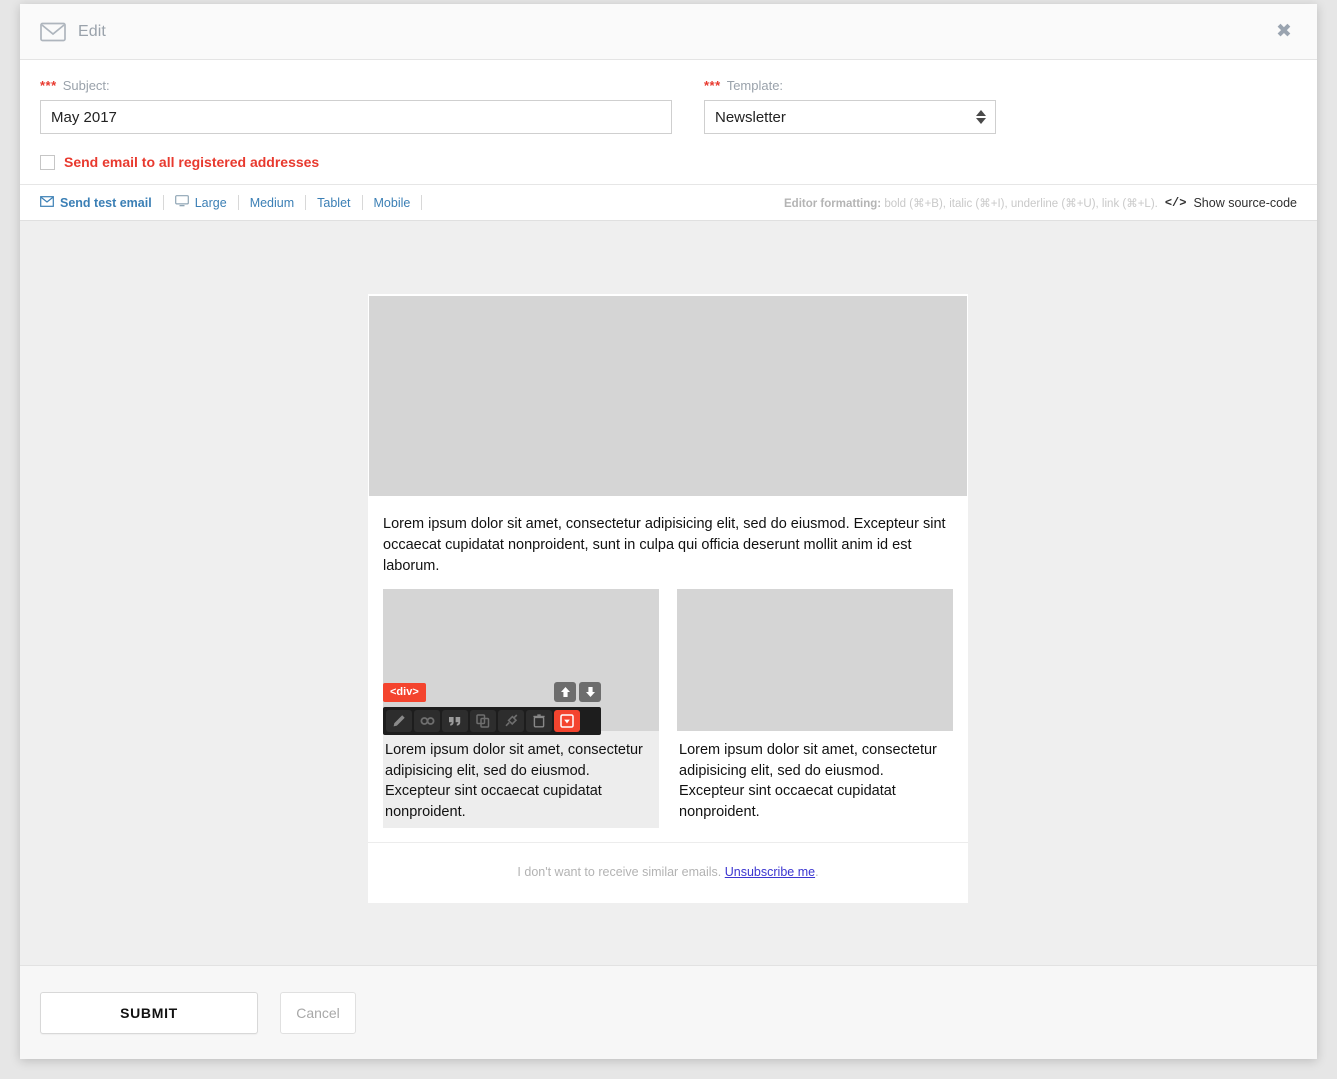 The image size is (1337, 1079). I want to click on send-test-email-button: Send test email, so click(101, 203).